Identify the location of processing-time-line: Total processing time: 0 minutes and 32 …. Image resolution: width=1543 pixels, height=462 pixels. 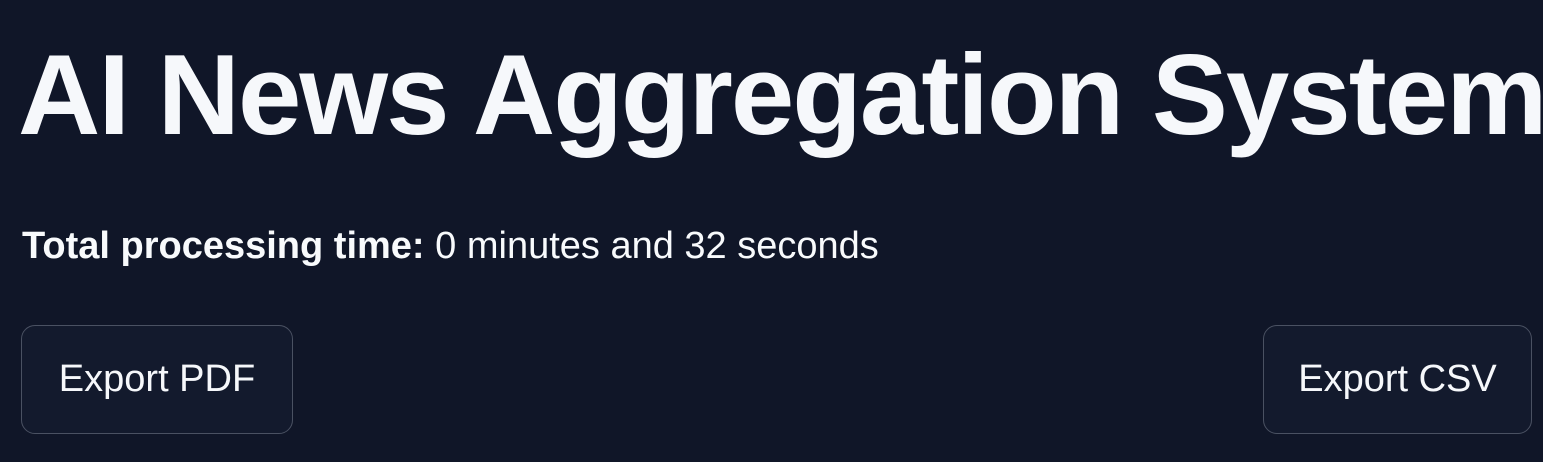
(450, 246).